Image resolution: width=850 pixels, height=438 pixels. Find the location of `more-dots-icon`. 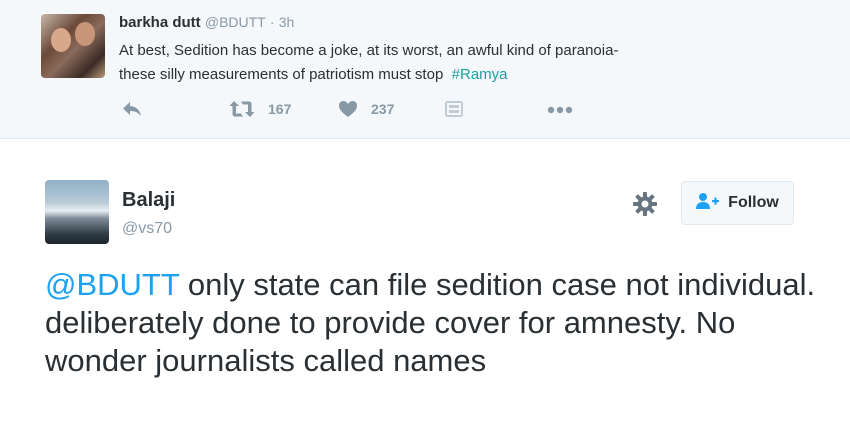

more-dots-icon is located at coordinates (561, 109).